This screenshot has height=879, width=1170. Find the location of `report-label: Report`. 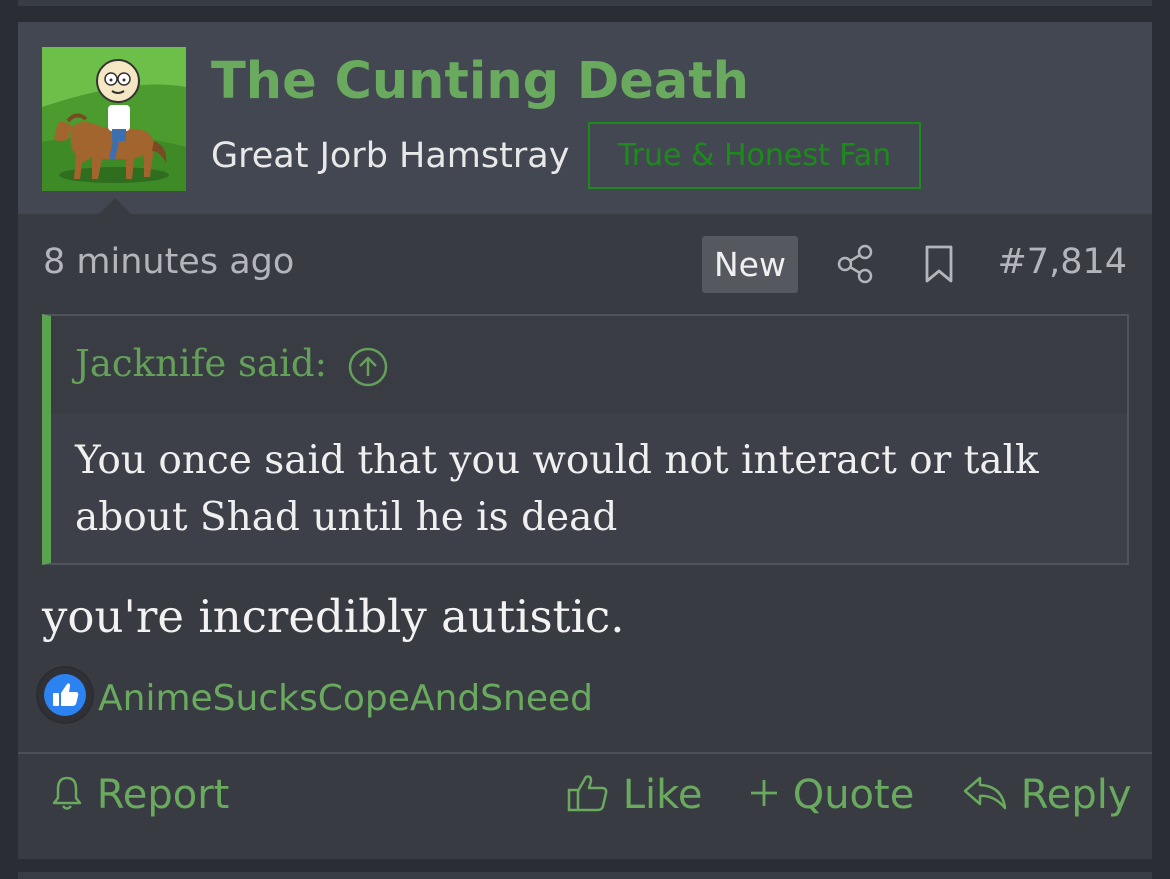

report-label: Report is located at coordinates (163, 795).